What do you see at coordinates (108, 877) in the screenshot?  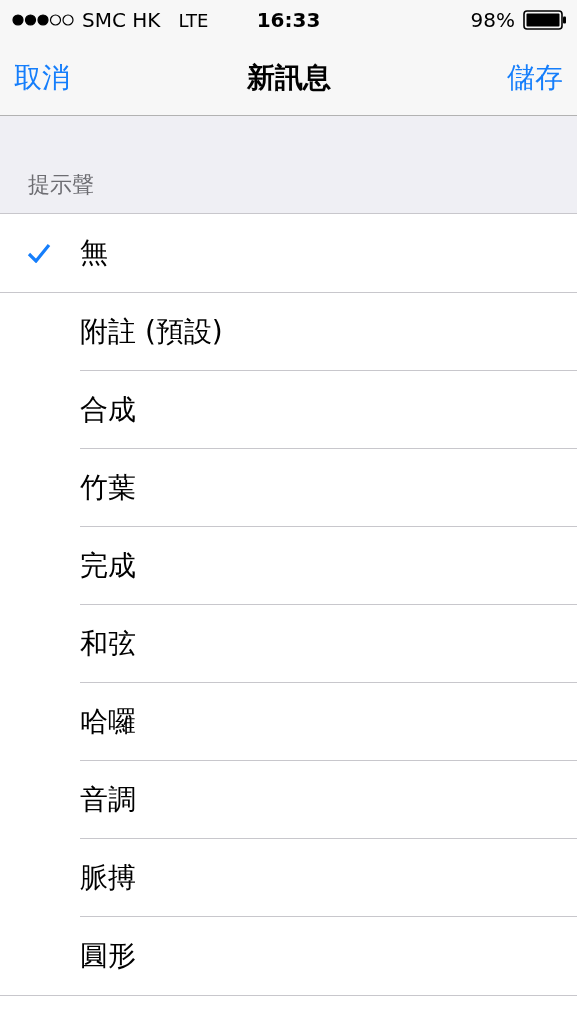 I see `sound-option: 脈搏` at bounding box center [108, 877].